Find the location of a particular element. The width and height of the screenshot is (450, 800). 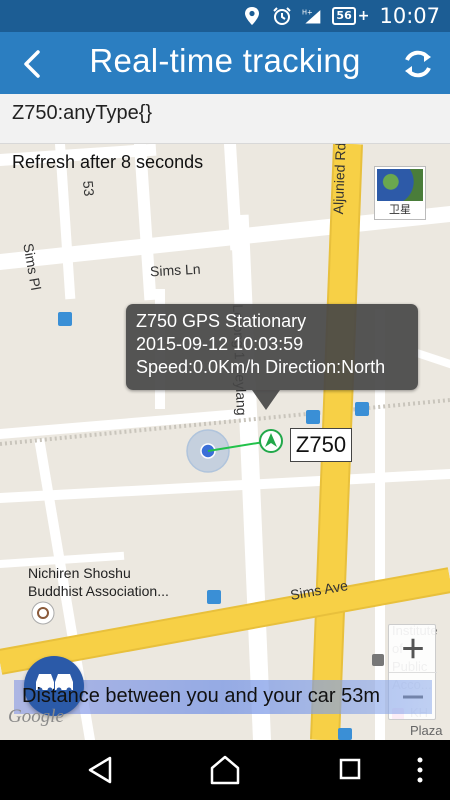

app-bar: Real-time tracking is located at coordinates (225, 63).